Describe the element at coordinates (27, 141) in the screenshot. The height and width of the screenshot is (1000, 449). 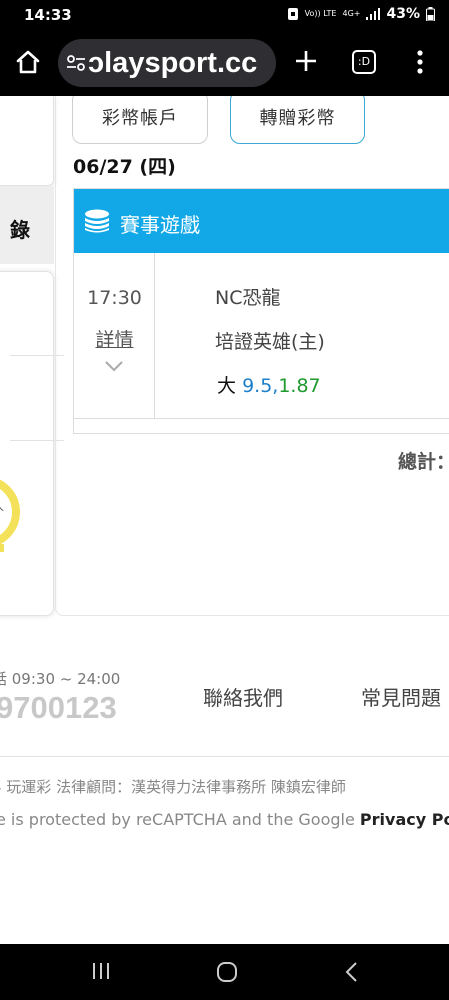
I see `sidebar-card-top` at that location.